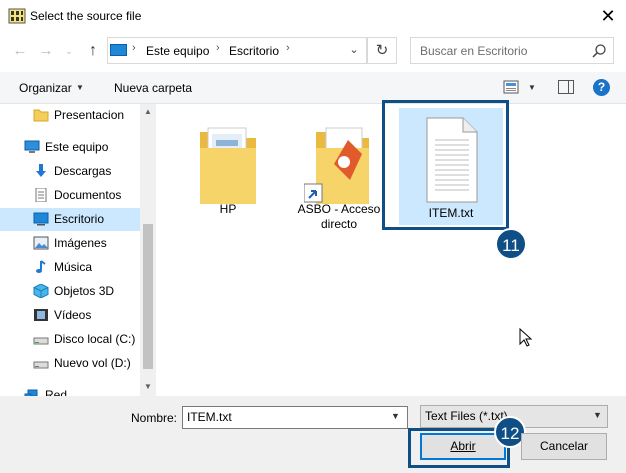 The height and width of the screenshot is (473, 626). I want to click on search-input: Buscar en Escritorio, so click(512, 50).